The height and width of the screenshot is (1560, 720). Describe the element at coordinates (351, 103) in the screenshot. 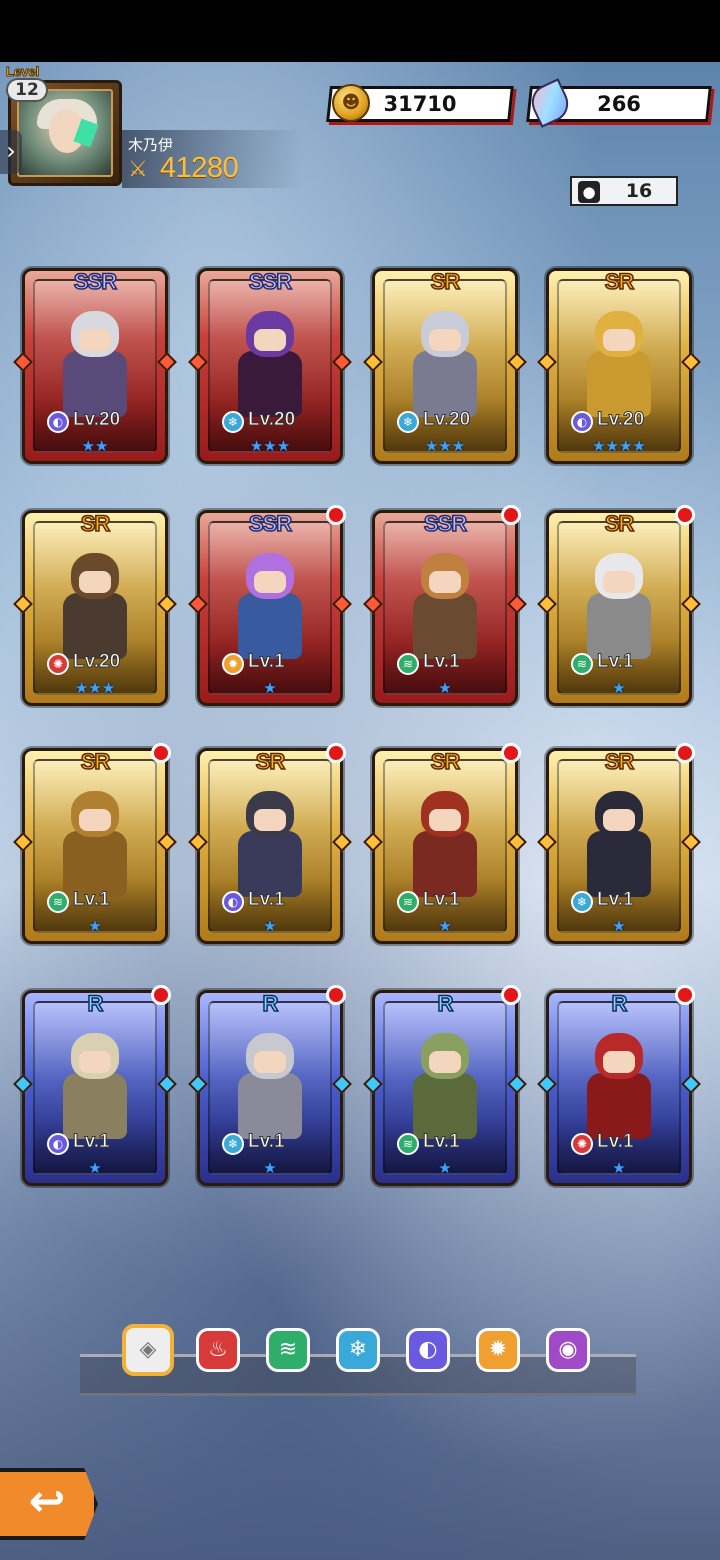

I see `coin-icon: ☻` at that location.